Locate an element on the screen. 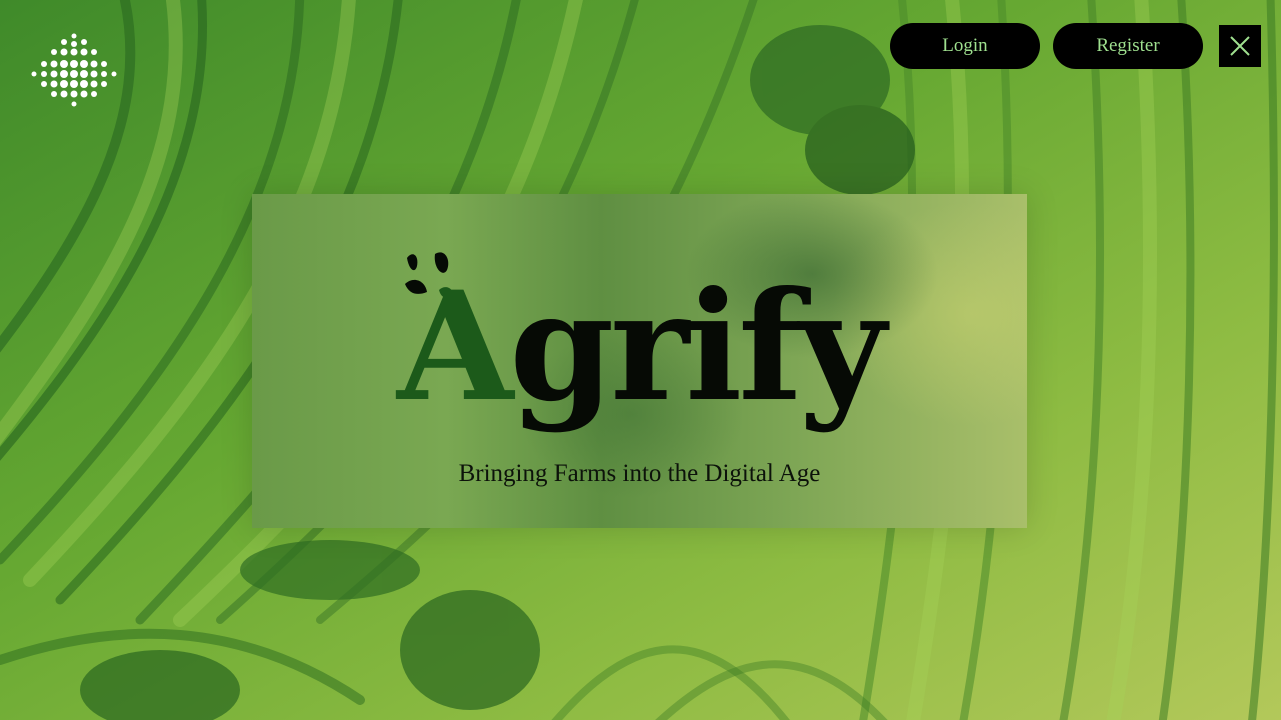 The width and height of the screenshot is (1281, 720). close-icon is located at coordinates (1240, 46).